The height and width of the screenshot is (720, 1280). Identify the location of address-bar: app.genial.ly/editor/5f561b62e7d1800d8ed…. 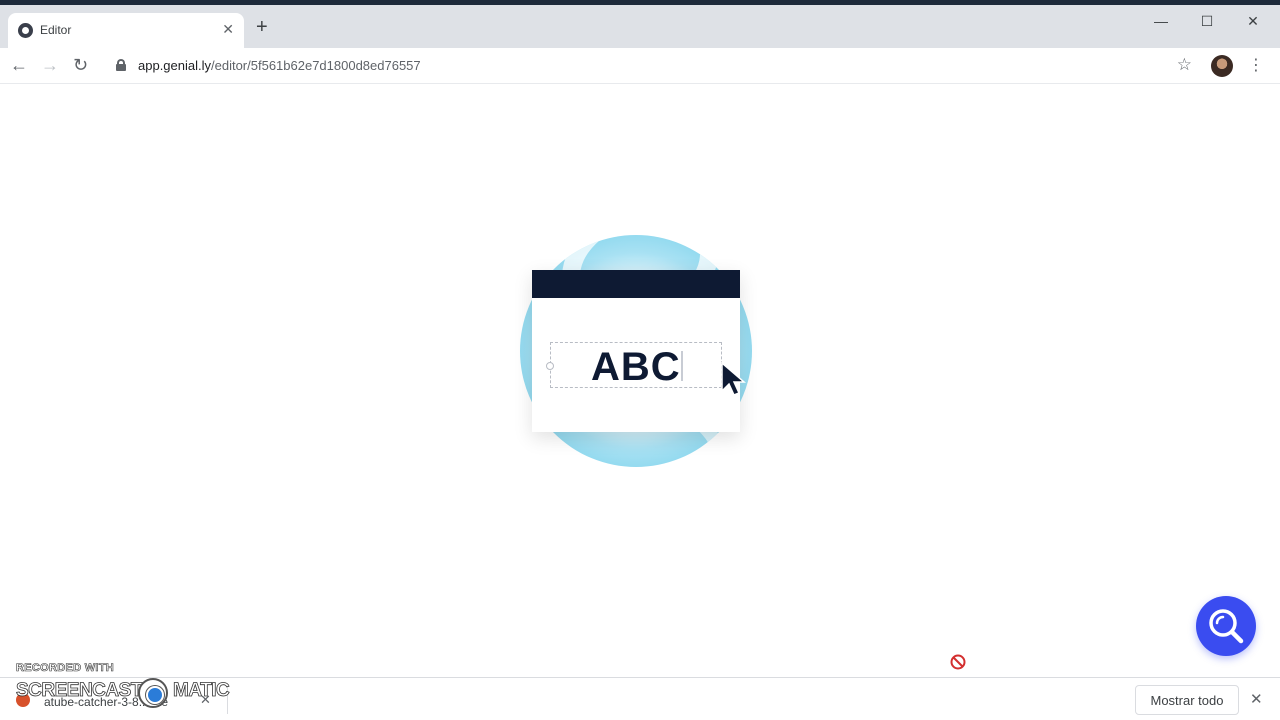
(652, 66).